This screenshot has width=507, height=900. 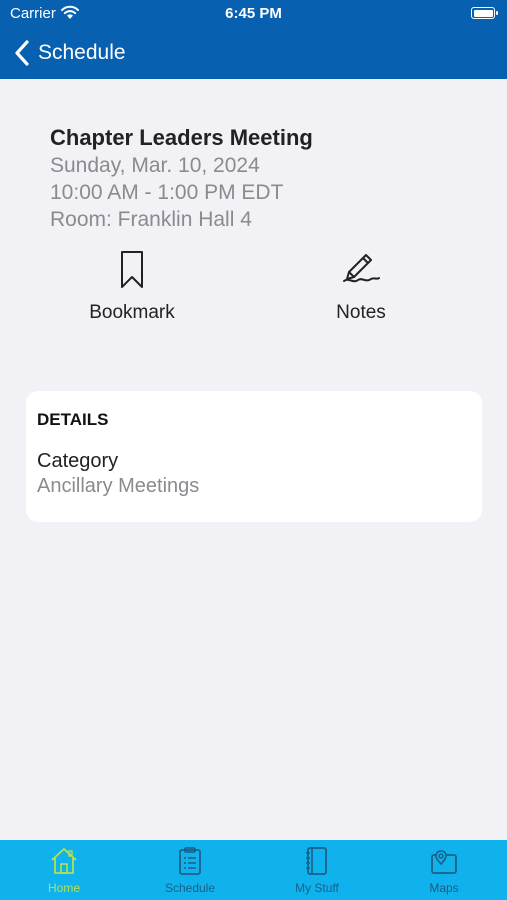 I want to click on tab-maps: Maps, so click(x=444, y=870).